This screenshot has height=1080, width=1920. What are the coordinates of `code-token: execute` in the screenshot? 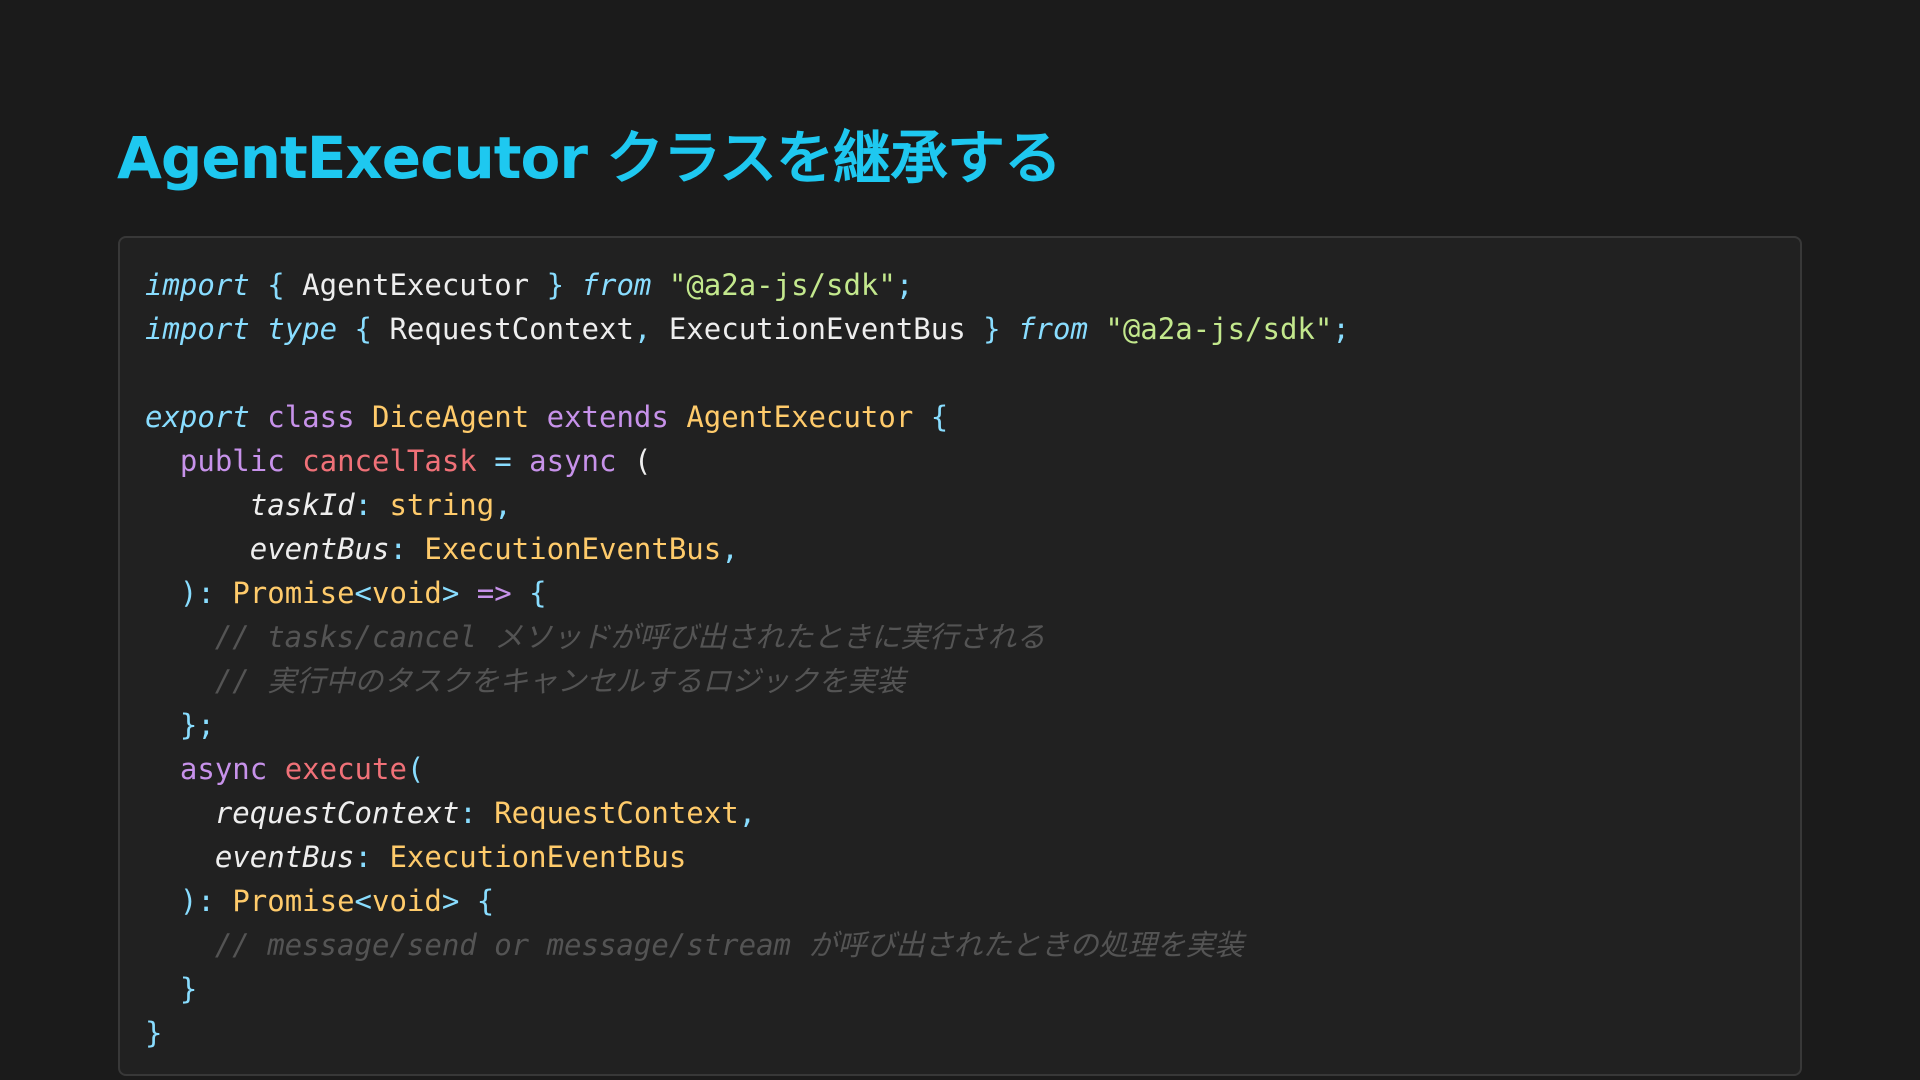 It's located at (345, 769).